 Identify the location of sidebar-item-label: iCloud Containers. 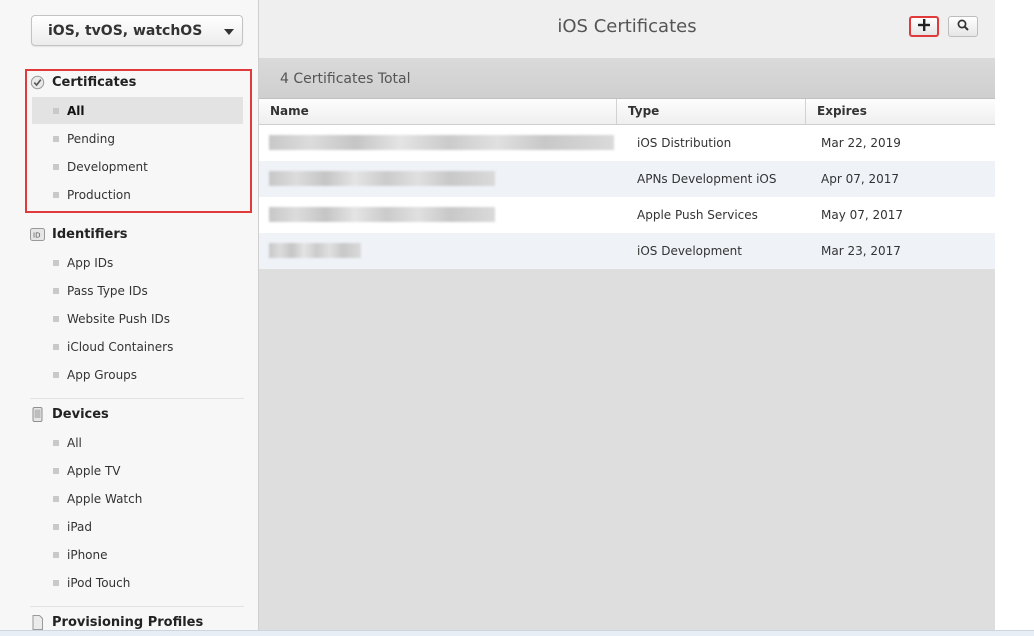
(120, 346).